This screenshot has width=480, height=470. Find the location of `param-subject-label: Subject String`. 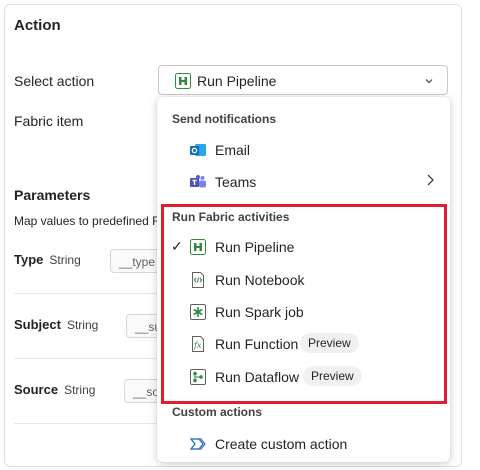

param-subject-label: Subject String is located at coordinates (56, 324).